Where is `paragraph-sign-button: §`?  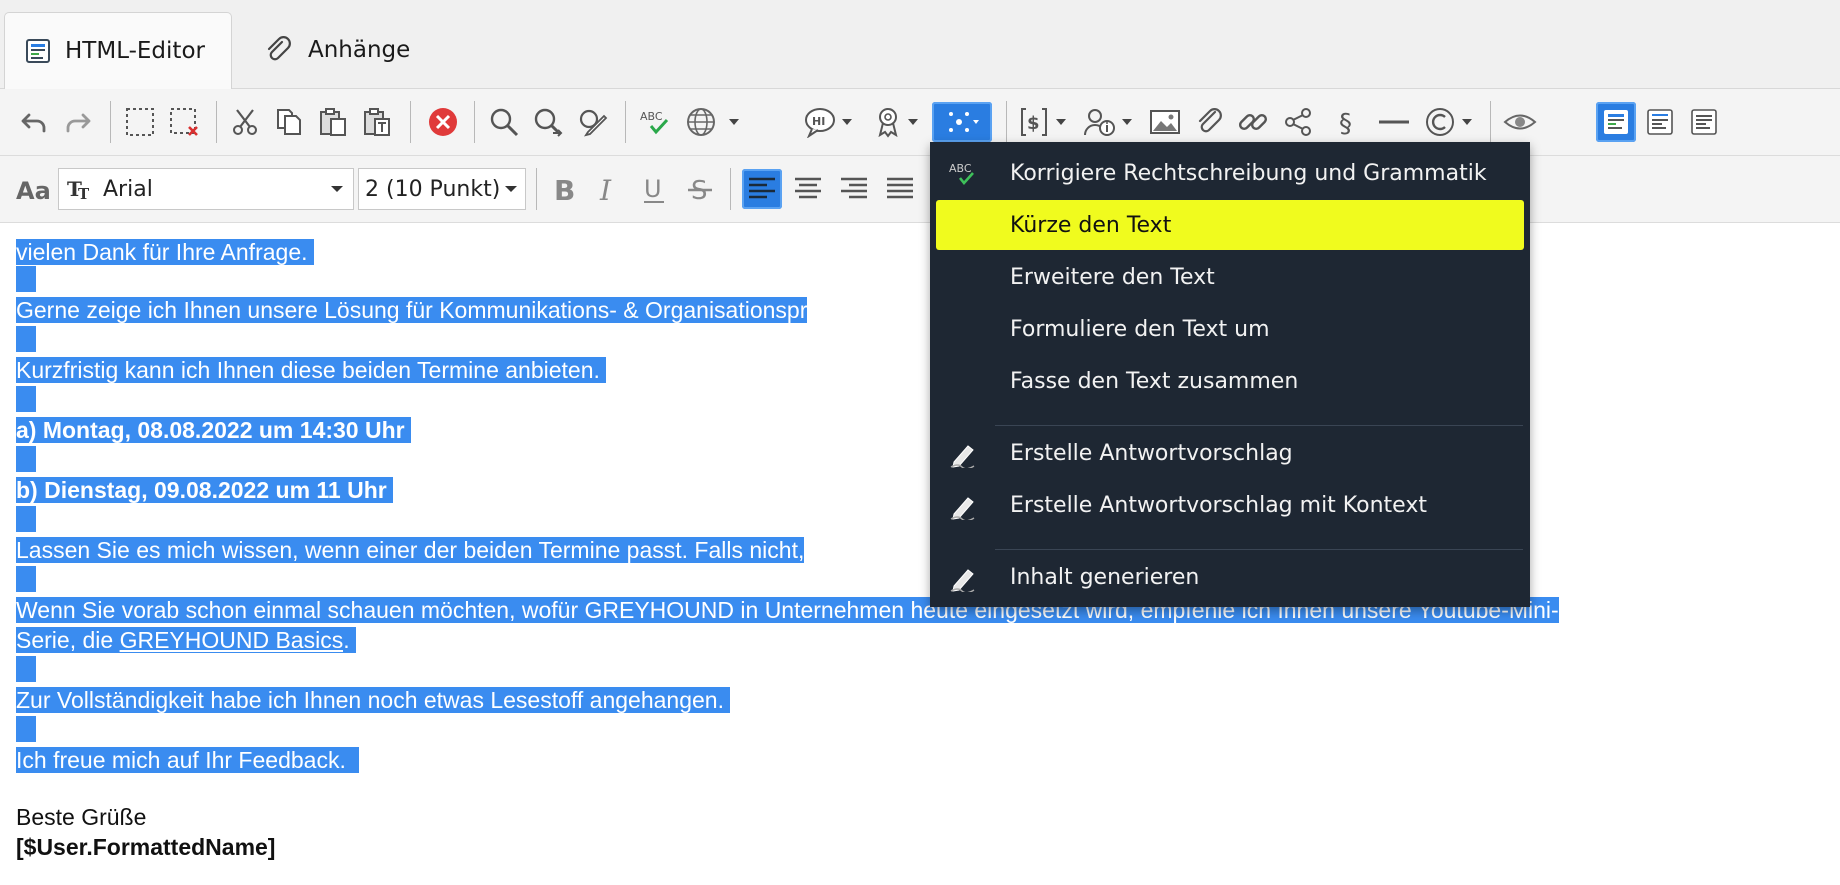
paragraph-sign-button: § is located at coordinates (1348, 122).